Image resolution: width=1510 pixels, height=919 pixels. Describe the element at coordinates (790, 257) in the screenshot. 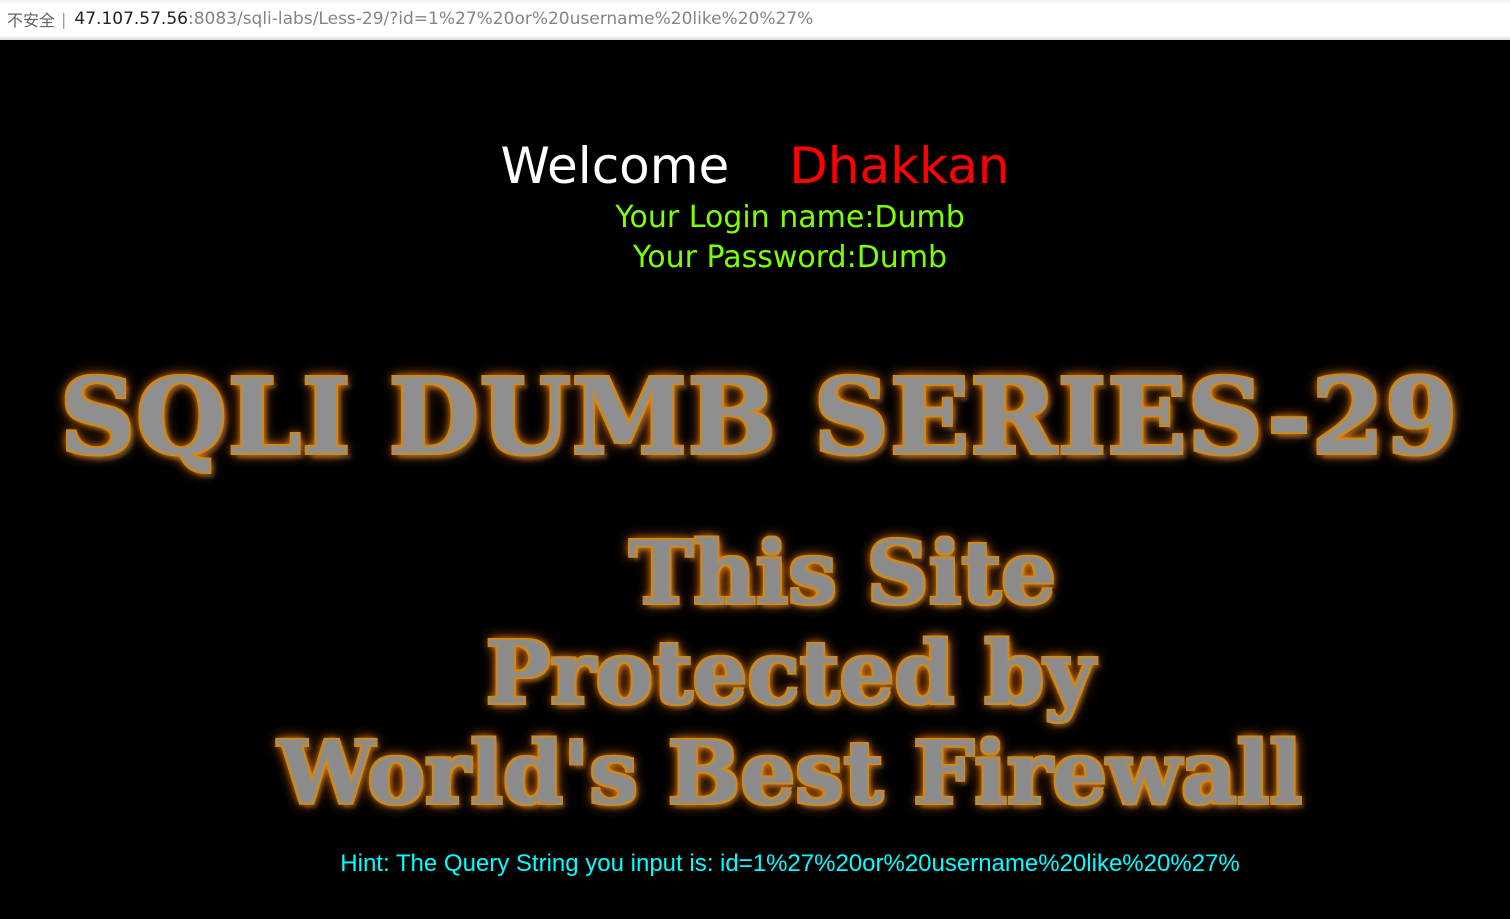

I see `password-text: Your Password:Dumb` at that location.